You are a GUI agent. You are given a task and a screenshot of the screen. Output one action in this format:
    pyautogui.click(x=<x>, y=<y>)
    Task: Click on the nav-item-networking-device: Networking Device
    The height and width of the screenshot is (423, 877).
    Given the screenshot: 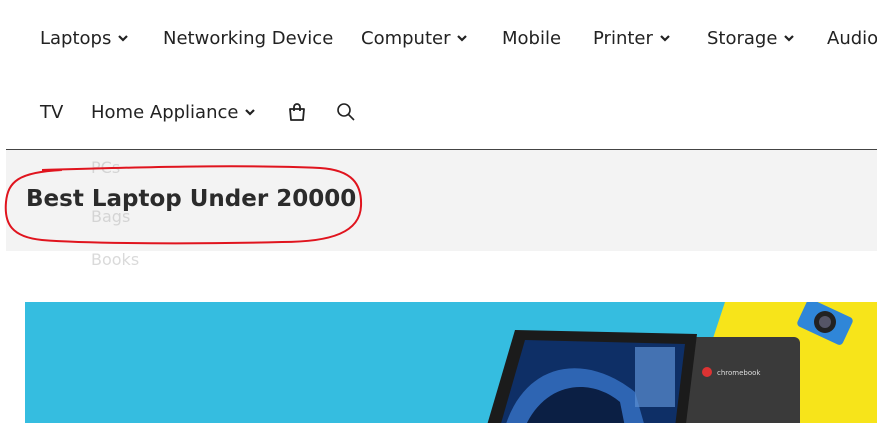 What is the action you would take?
    pyautogui.click(x=248, y=38)
    